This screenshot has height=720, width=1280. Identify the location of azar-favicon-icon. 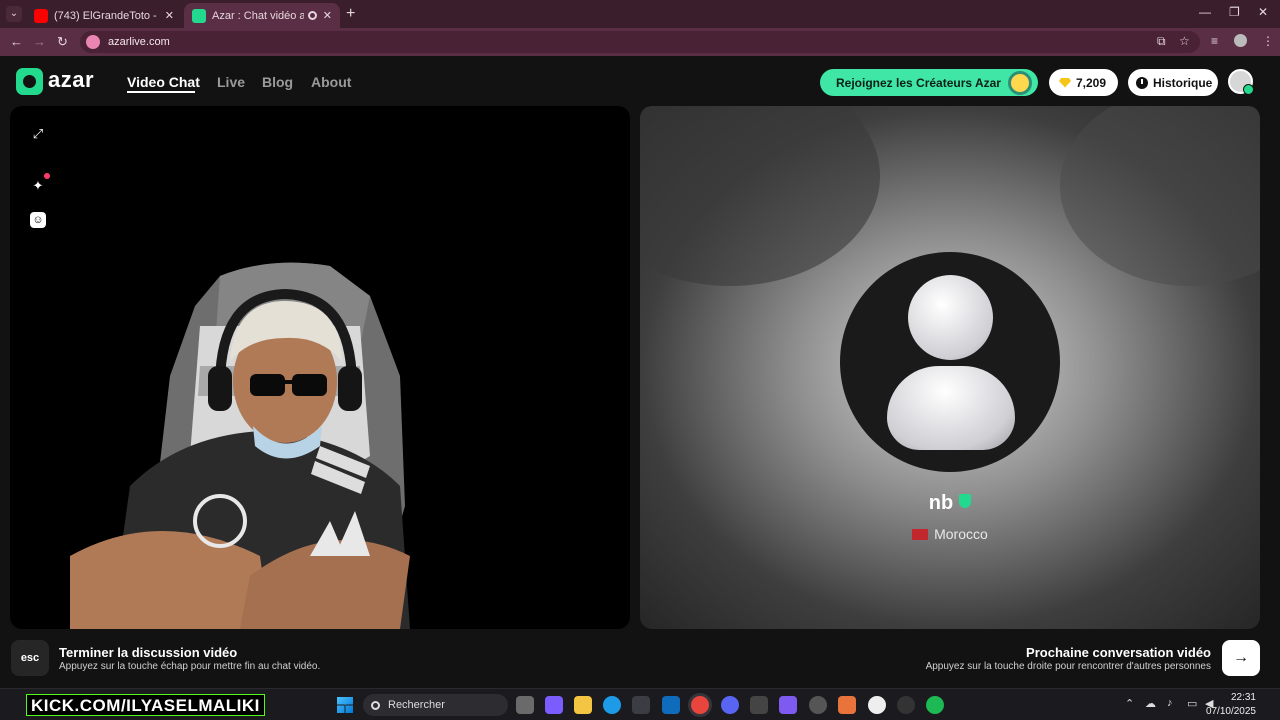
(199, 15).